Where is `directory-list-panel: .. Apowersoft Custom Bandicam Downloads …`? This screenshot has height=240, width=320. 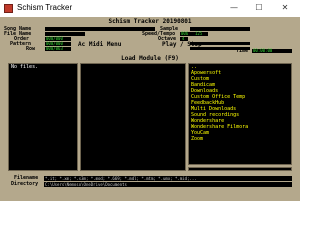
directory-list-panel: .. Apowersoft Custom Bandicam Downloads … is located at coordinates (240, 114).